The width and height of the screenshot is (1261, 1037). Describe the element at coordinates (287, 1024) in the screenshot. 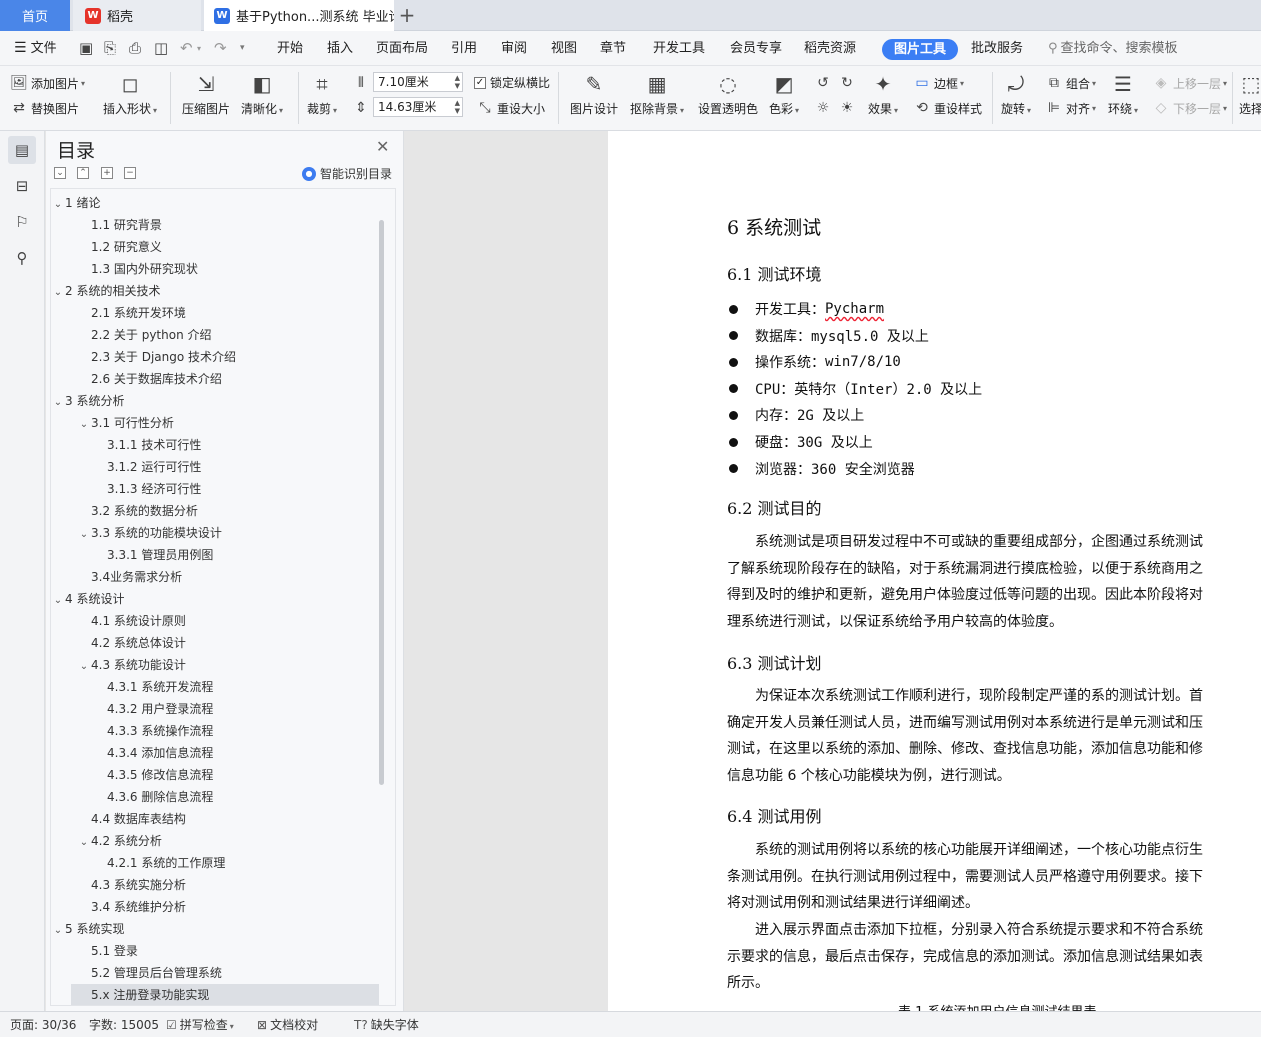

I see `proofread-button: ⊠ 文档校对` at that location.